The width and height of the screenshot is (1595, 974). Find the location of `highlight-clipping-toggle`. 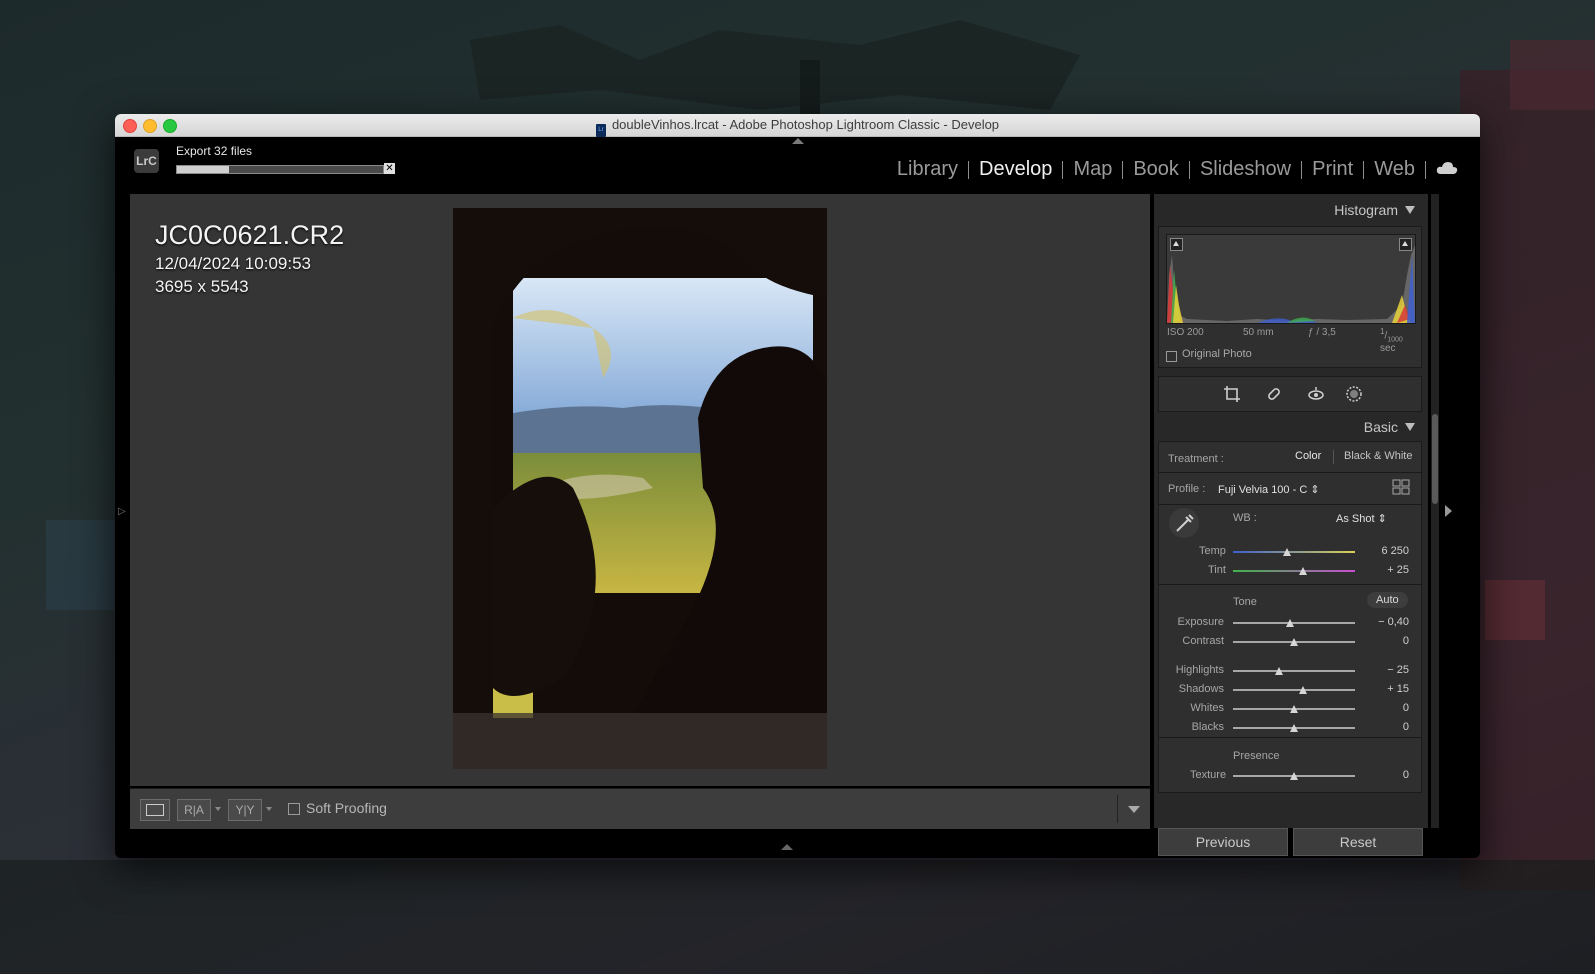

highlight-clipping-toggle is located at coordinates (1405, 244).